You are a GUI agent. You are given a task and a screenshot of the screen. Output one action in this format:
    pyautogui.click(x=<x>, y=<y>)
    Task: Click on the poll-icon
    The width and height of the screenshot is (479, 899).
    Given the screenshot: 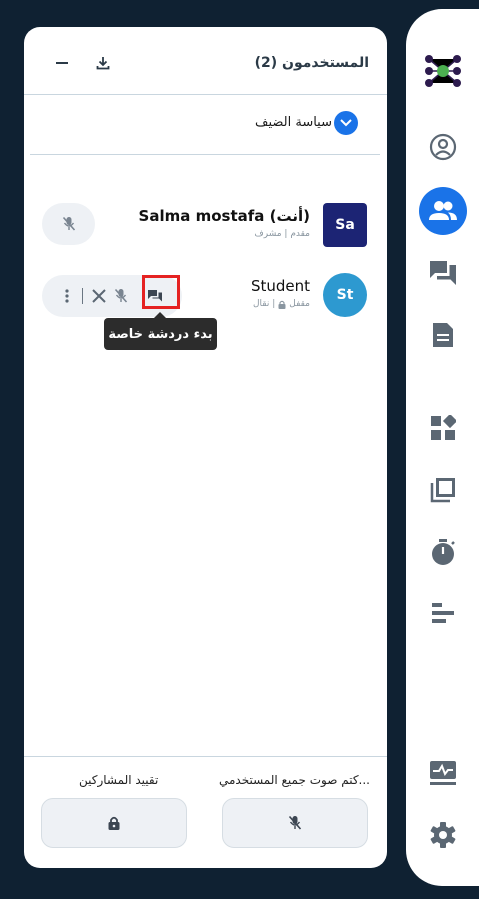 What is the action you would take?
    pyautogui.click(x=443, y=613)
    